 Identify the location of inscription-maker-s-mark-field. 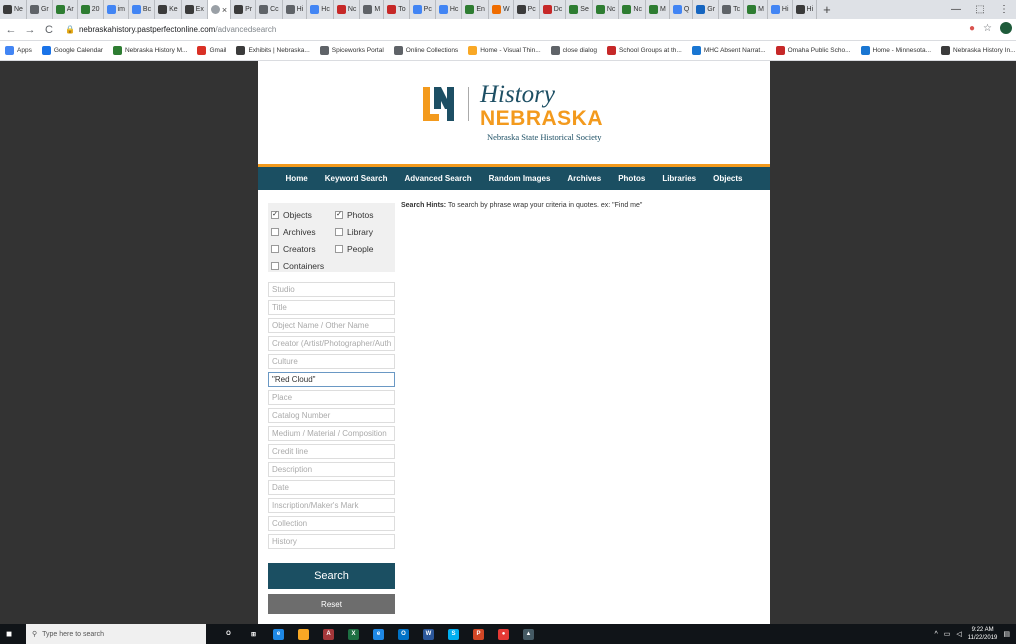
(331, 505).